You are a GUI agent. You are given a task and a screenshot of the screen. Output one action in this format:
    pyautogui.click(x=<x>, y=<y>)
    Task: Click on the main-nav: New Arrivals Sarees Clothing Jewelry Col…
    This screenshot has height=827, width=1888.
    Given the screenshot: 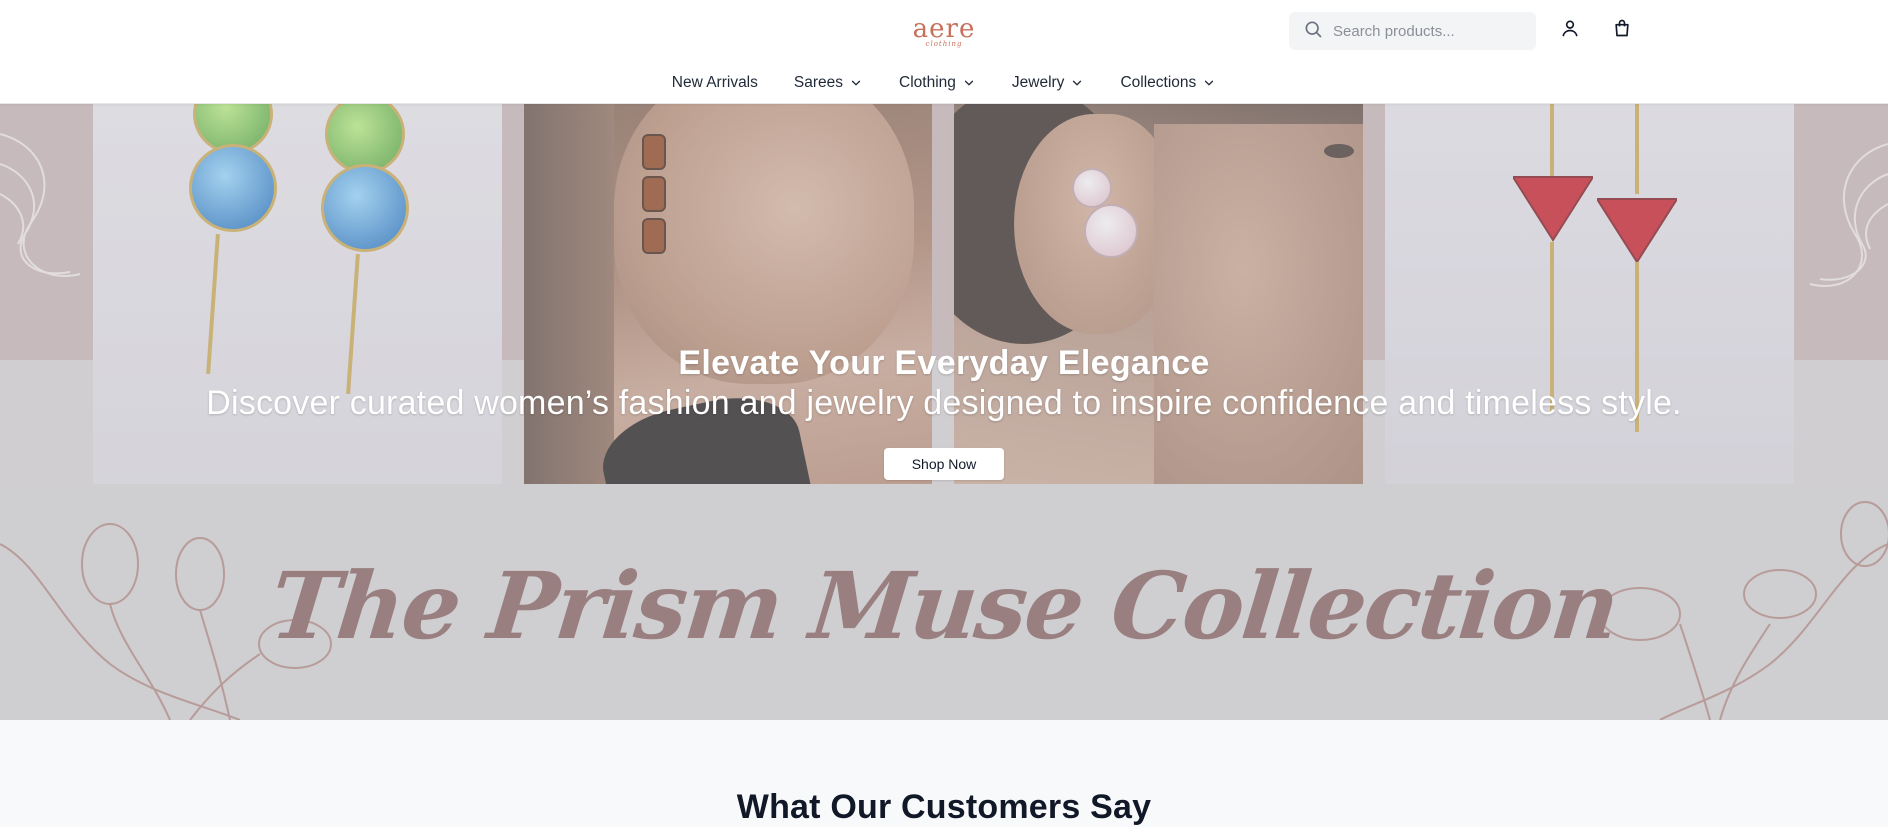 What is the action you would take?
    pyautogui.click(x=944, y=83)
    